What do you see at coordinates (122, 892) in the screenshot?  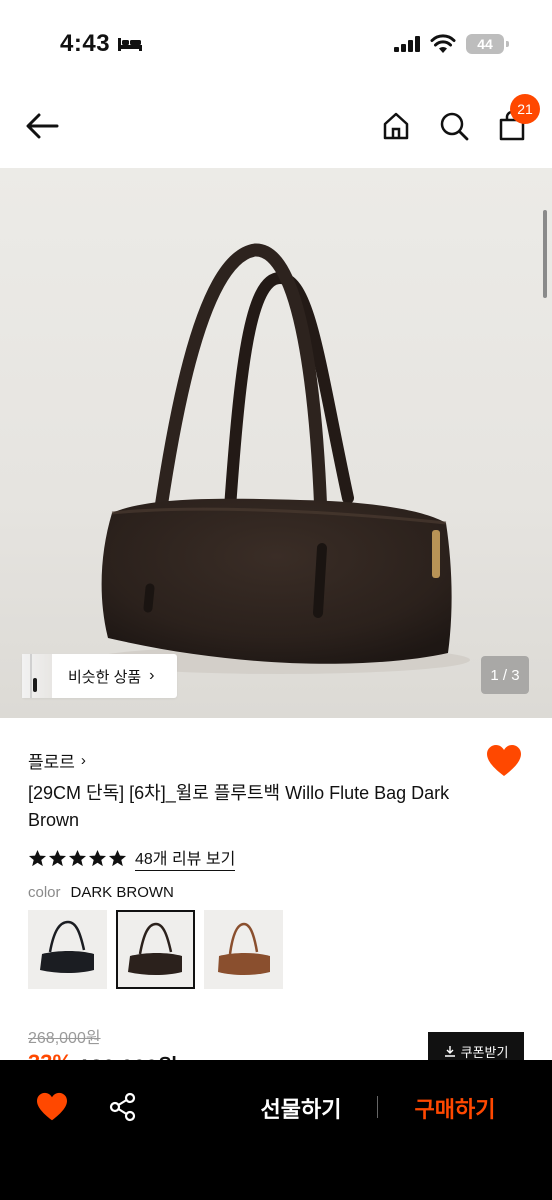 I see `color-value: DARK BROWN` at bounding box center [122, 892].